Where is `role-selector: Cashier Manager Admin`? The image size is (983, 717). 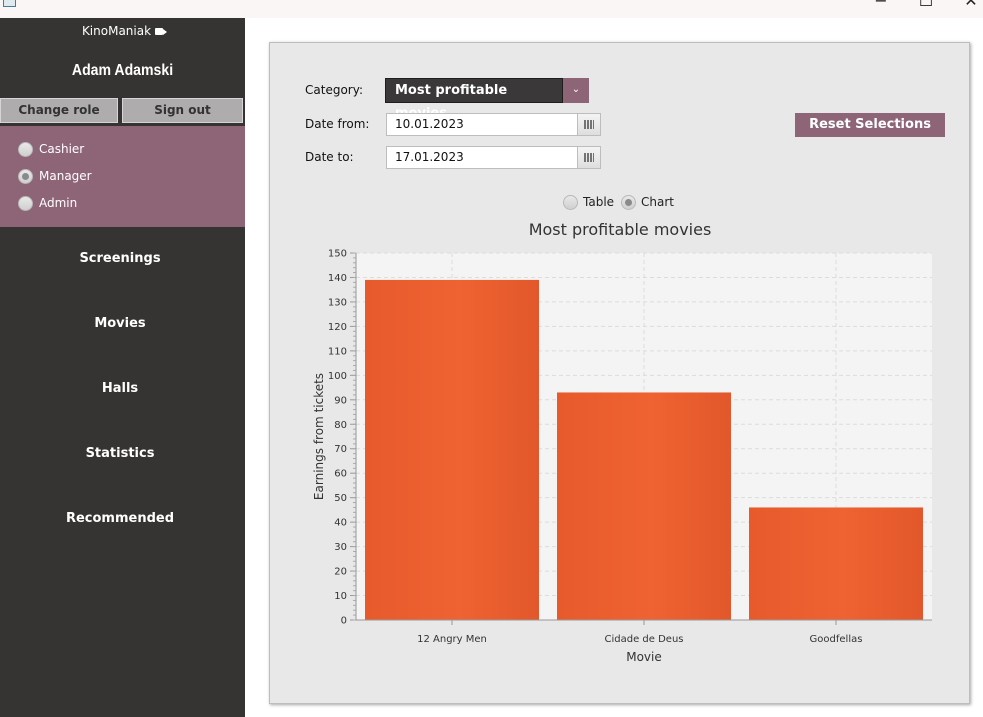
role-selector: Cashier Manager Admin is located at coordinates (122, 176).